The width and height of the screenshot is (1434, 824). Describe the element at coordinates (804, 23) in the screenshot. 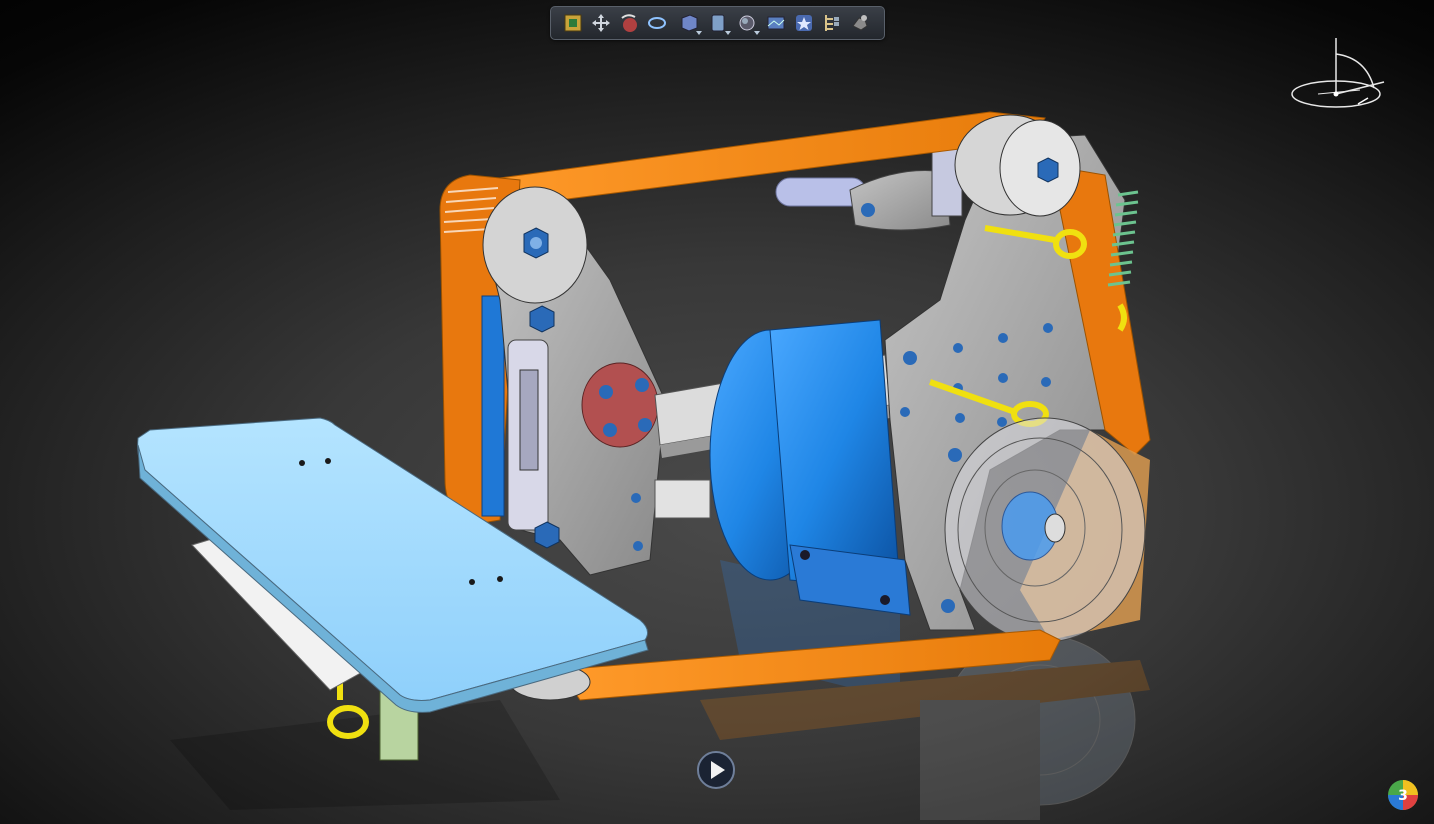

I see `favorites-icon` at that location.